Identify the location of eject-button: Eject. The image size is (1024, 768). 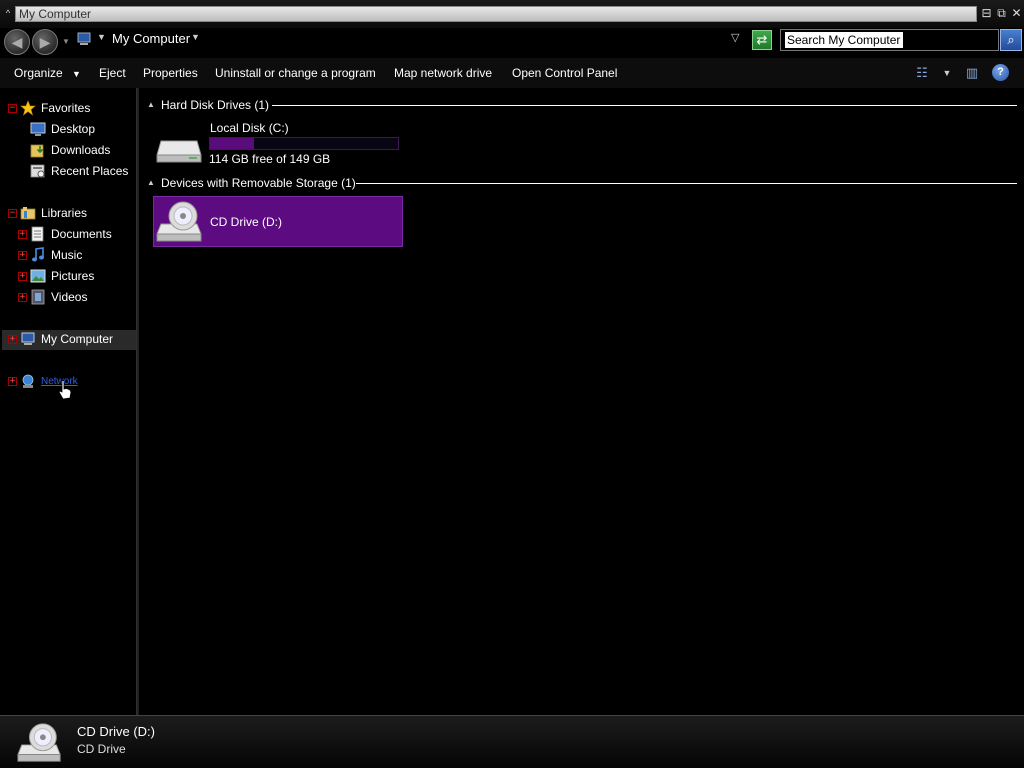
(112, 73).